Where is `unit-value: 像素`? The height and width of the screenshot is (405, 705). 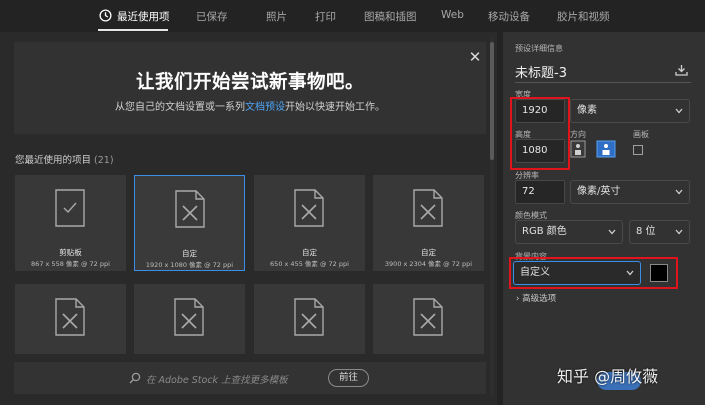 unit-value: 像素 is located at coordinates (587, 110).